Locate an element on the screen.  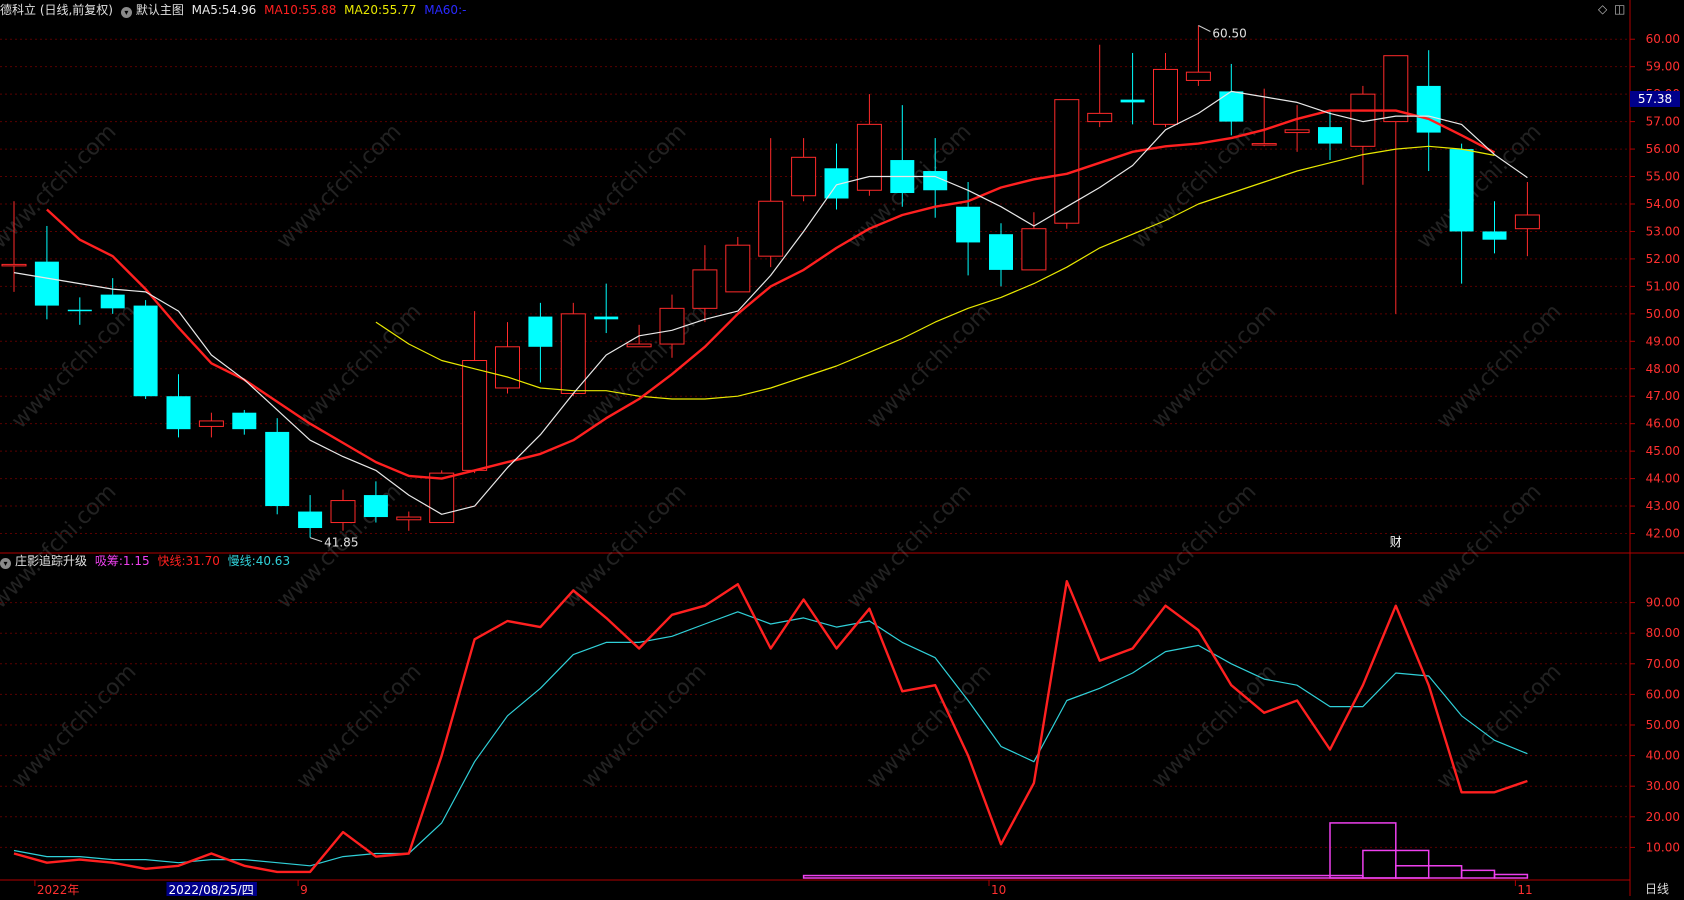
price-tick-label: 59.00 is located at coordinates (1663, 67).